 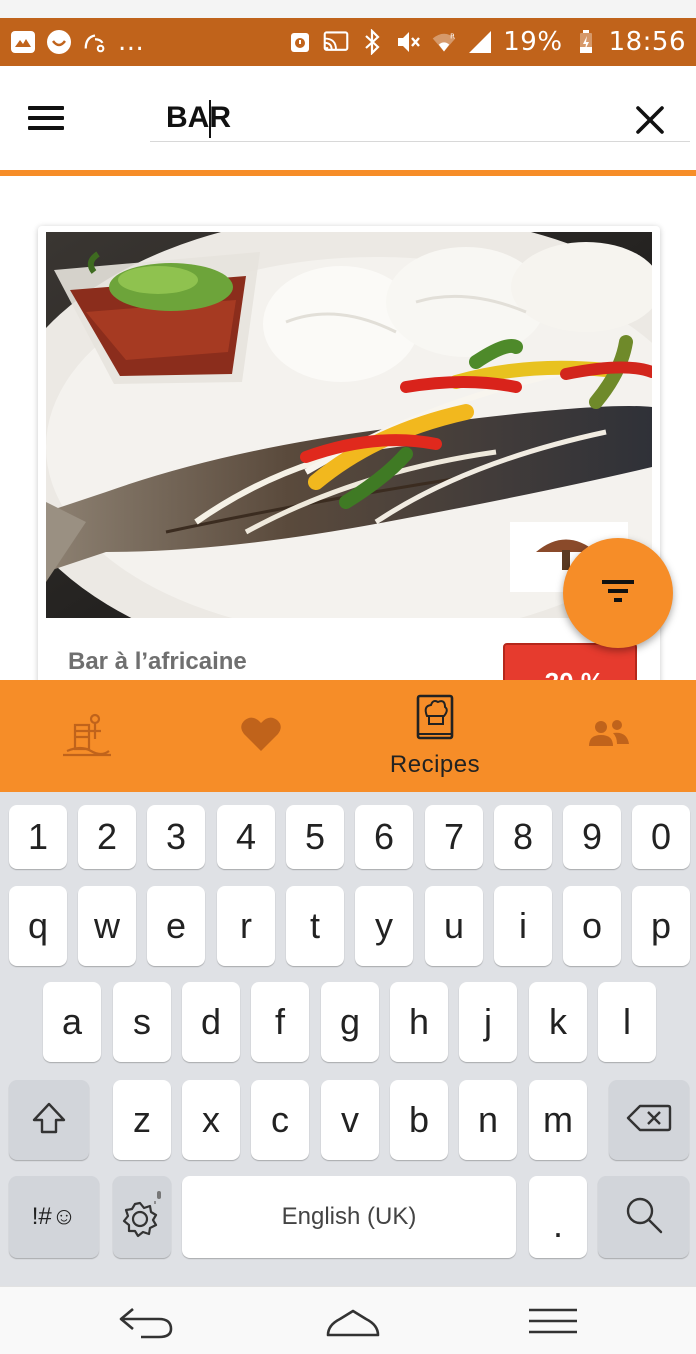 What do you see at coordinates (444, 42) in the screenshot?
I see `wifi-icon: R` at bounding box center [444, 42].